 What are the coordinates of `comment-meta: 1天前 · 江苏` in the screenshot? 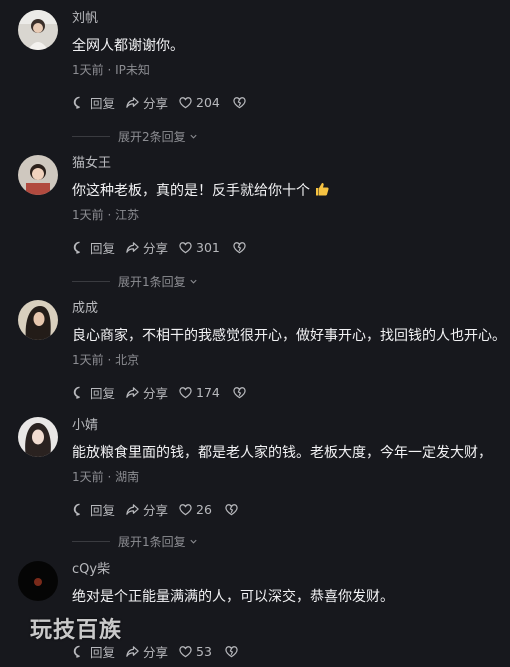 It's located at (106, 215).